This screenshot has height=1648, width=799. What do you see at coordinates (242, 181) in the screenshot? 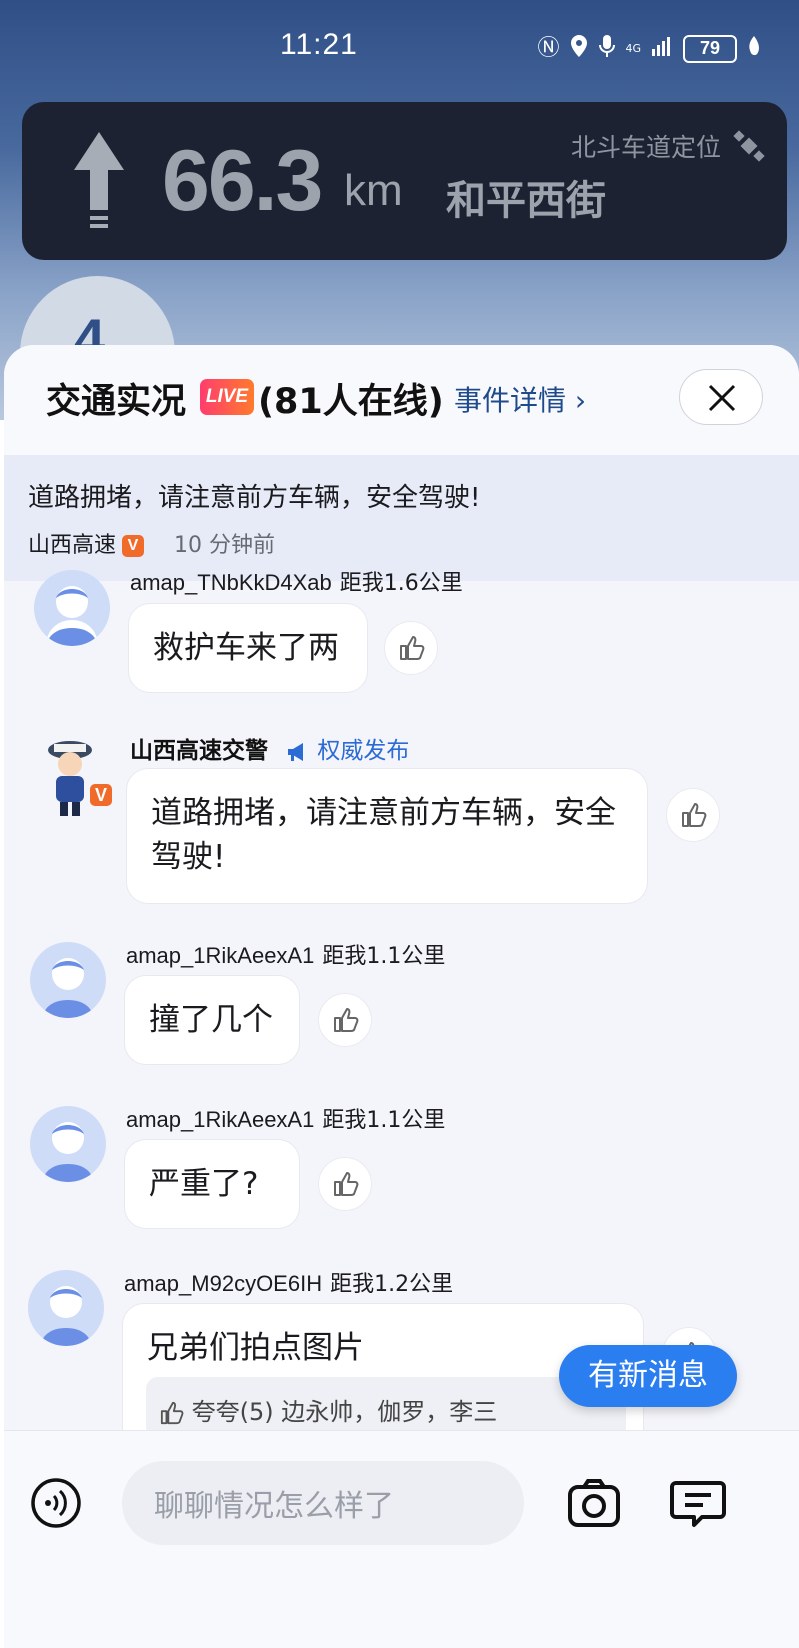
I see `distance-value: 66.3` at bounding box center [242, 181].